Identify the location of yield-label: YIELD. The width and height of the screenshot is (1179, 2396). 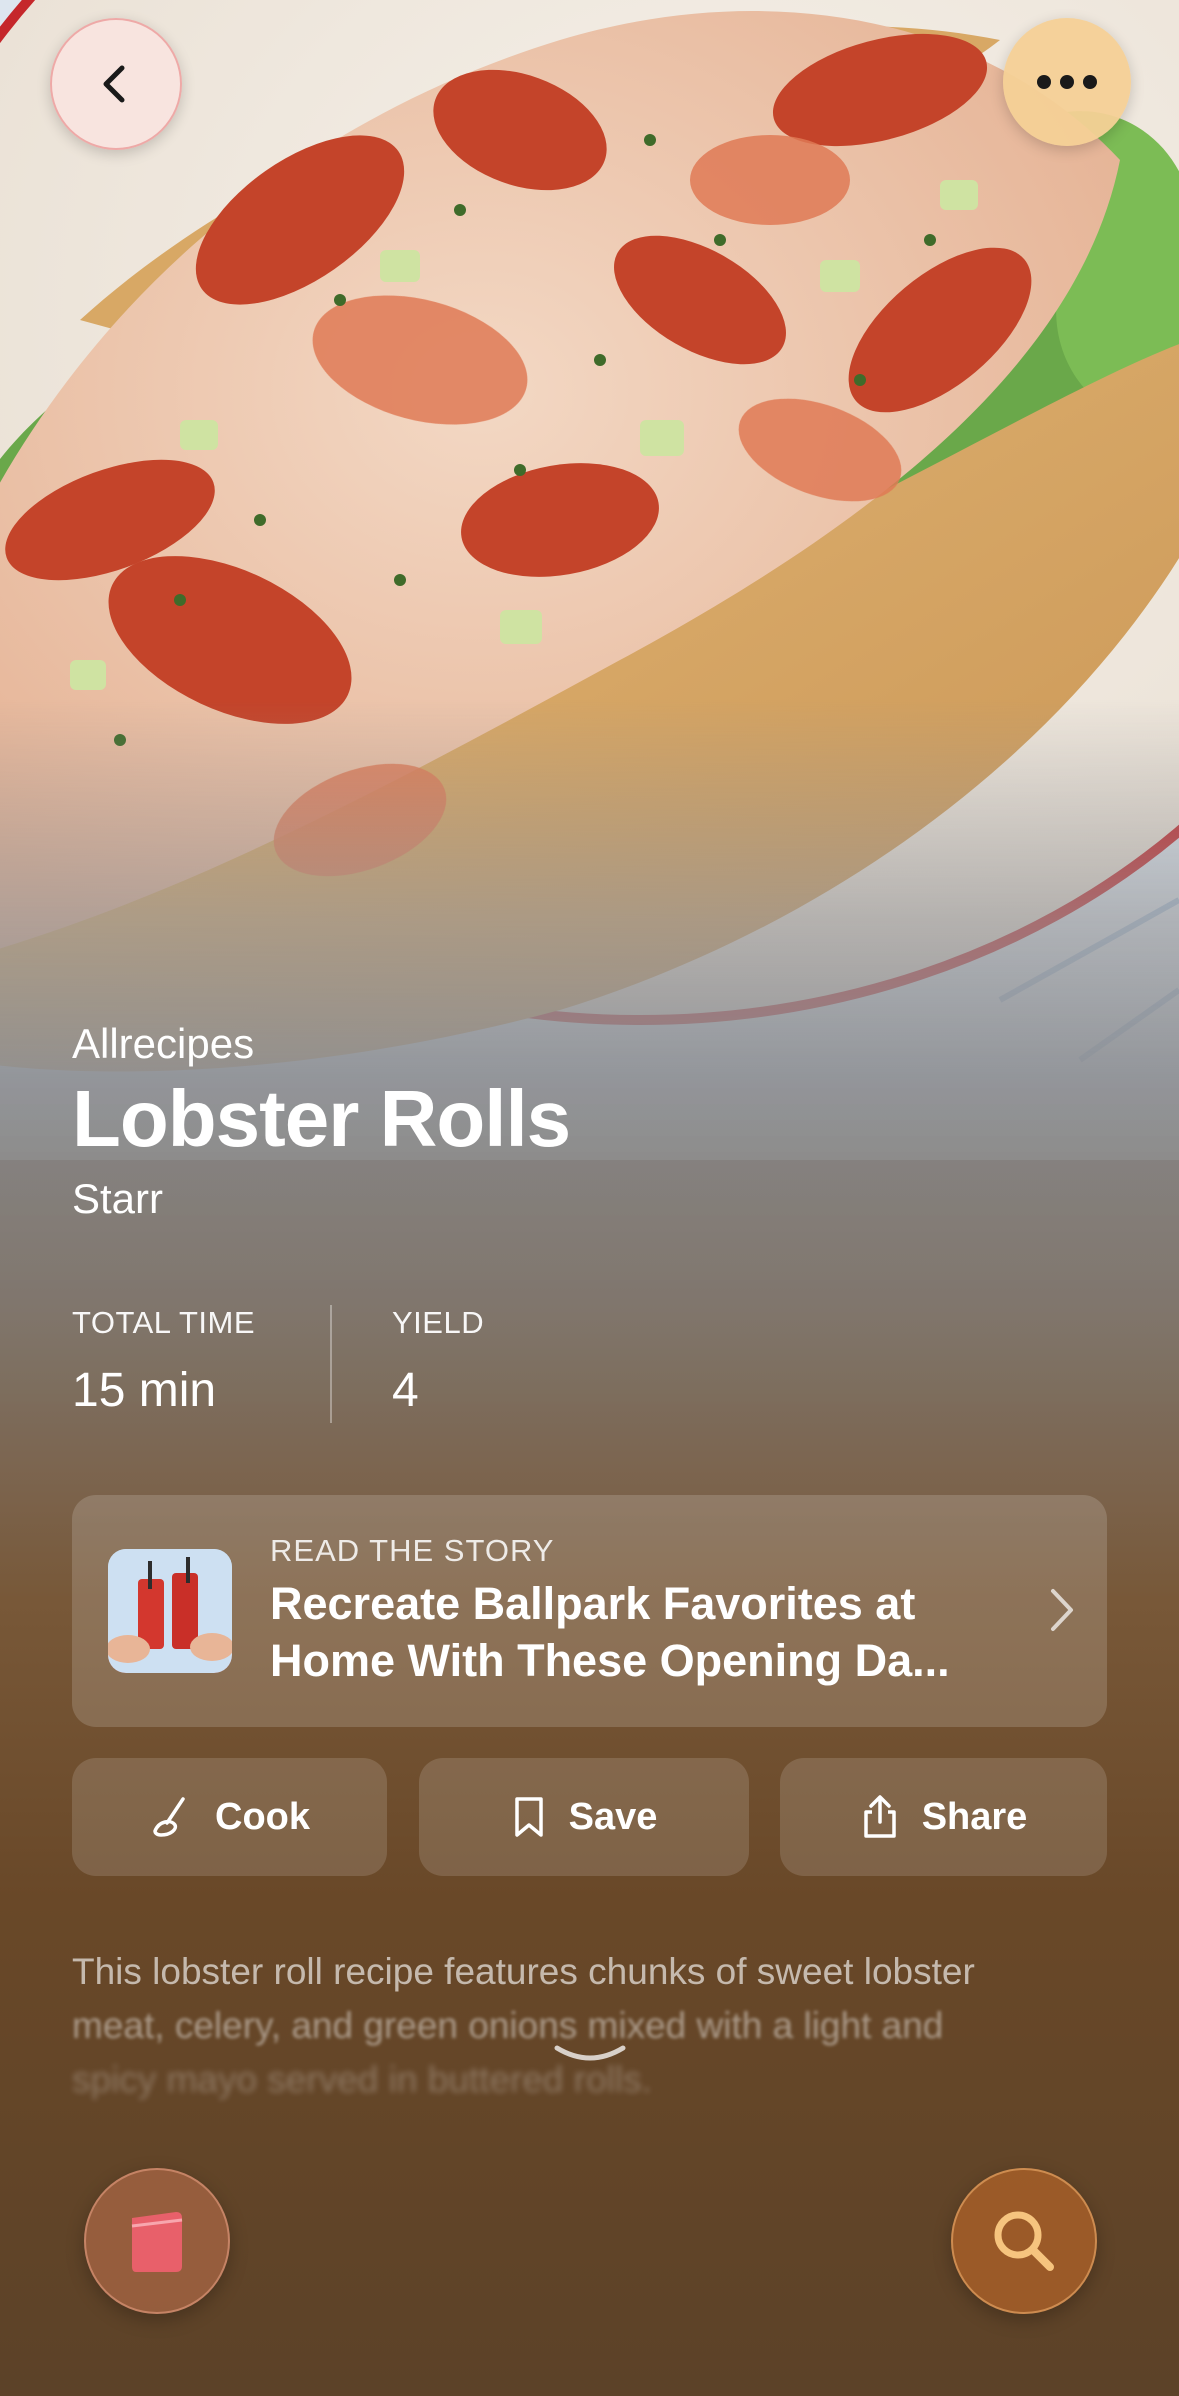
(438, 1322).